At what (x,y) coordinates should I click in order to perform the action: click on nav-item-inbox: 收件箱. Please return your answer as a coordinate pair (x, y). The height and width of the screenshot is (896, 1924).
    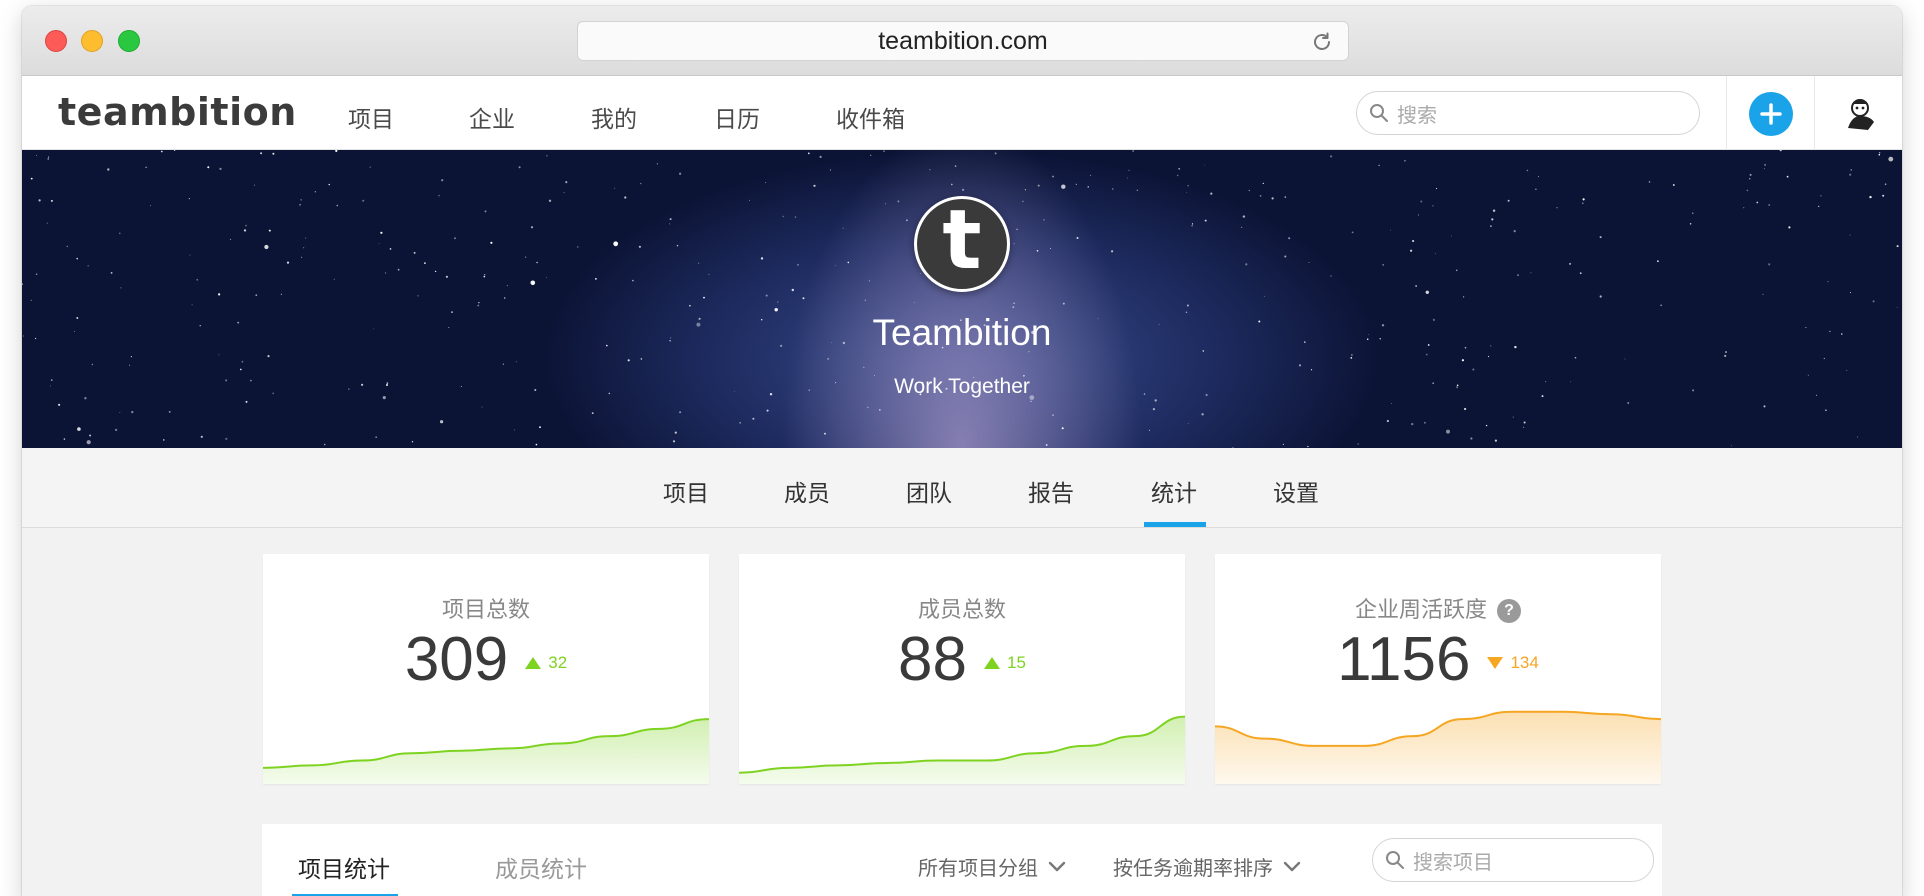
    Looking at the image, I should click on (870, 117).